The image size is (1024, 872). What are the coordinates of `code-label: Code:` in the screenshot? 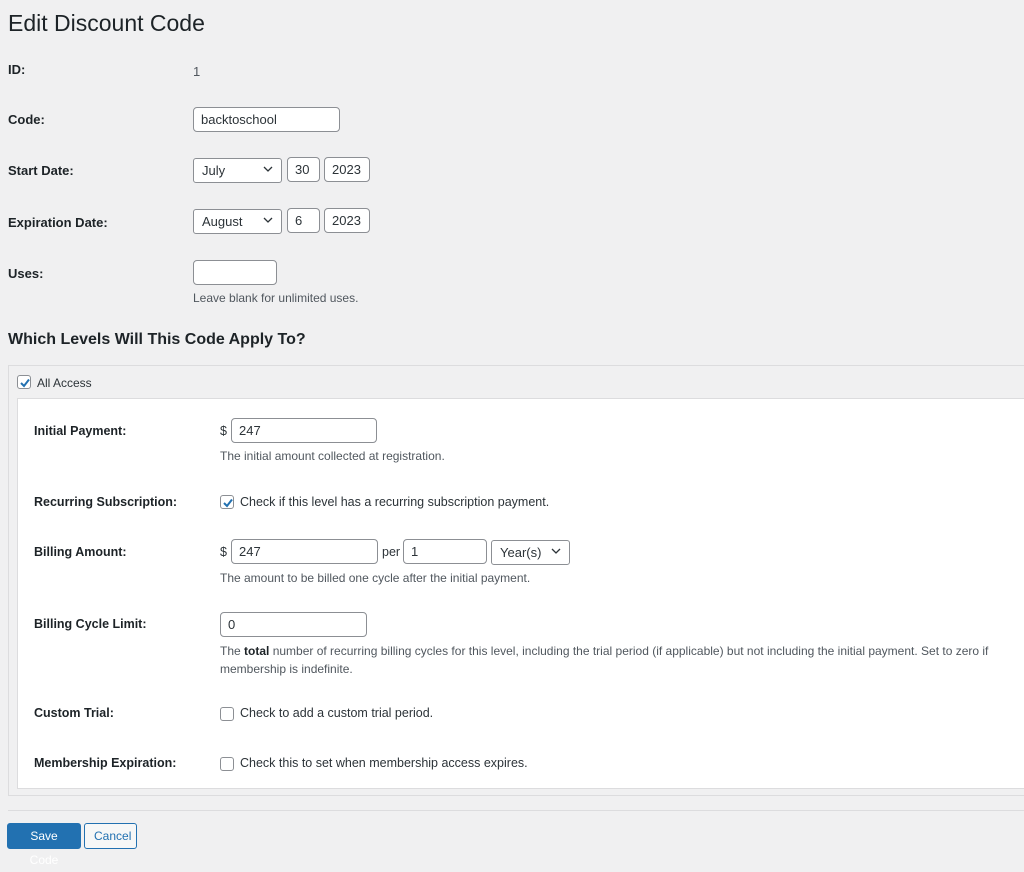 It's located at (26, 119).